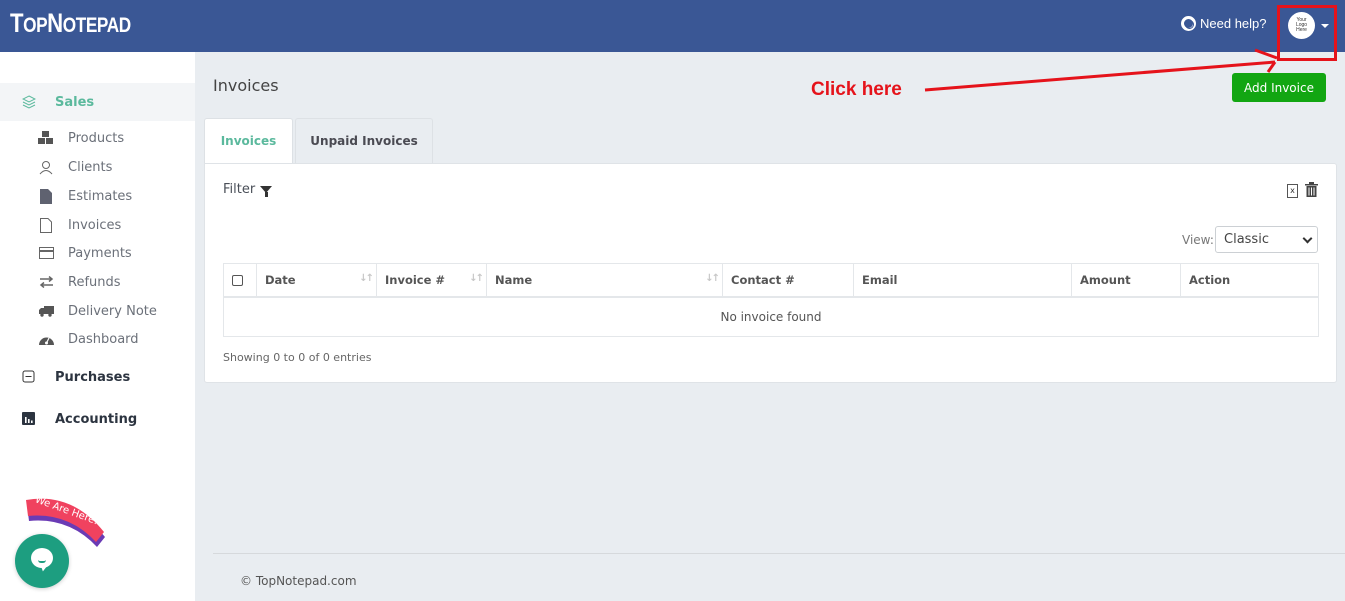 Image resolution: width=1345 pixels, height=601 pixels. Describe the element at coordinates (42, 568) in the screenshot. I see `chat-bubble-tail` at that location.